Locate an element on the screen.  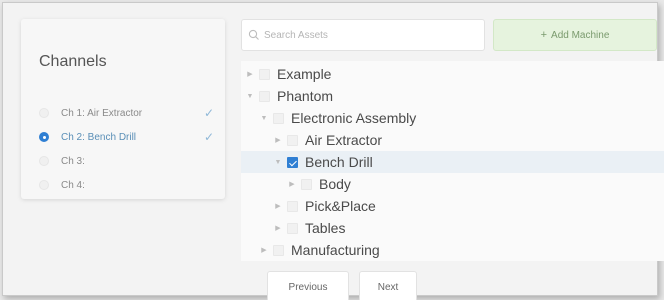
tree-node-label: Manufacturing is located at coordinates (335, 250).